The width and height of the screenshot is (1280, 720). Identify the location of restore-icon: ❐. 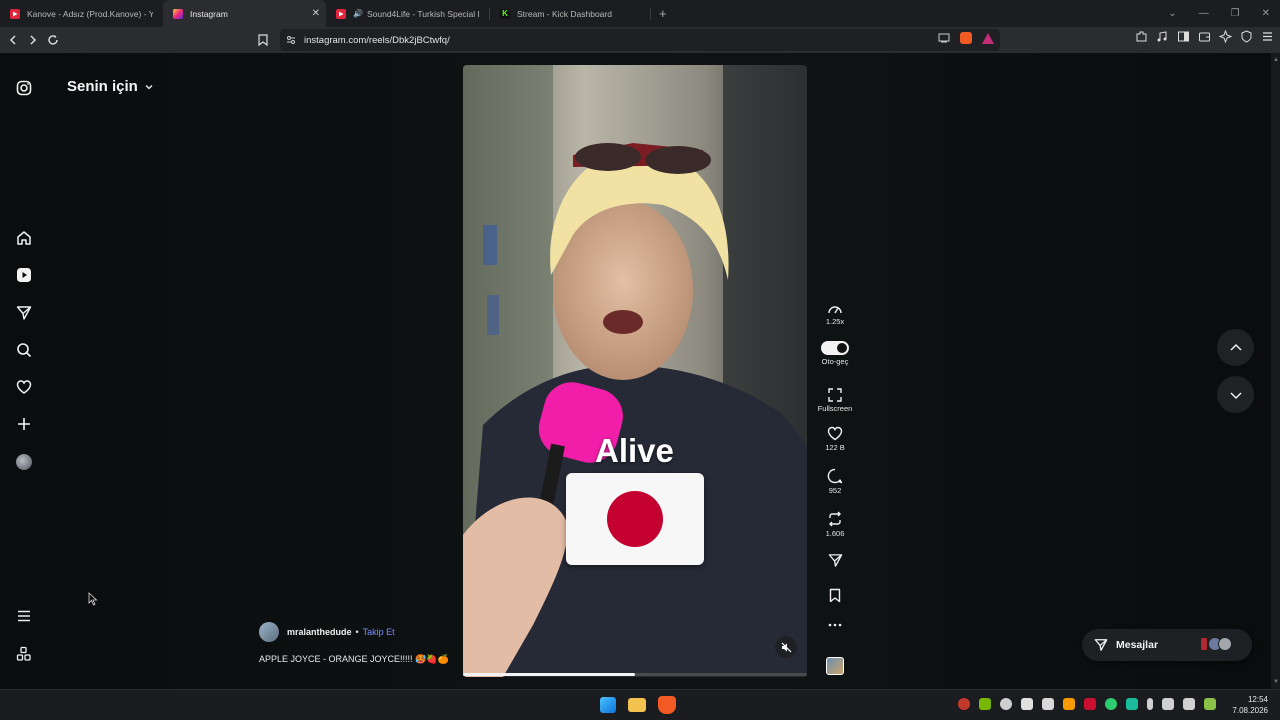
(1235, 13).